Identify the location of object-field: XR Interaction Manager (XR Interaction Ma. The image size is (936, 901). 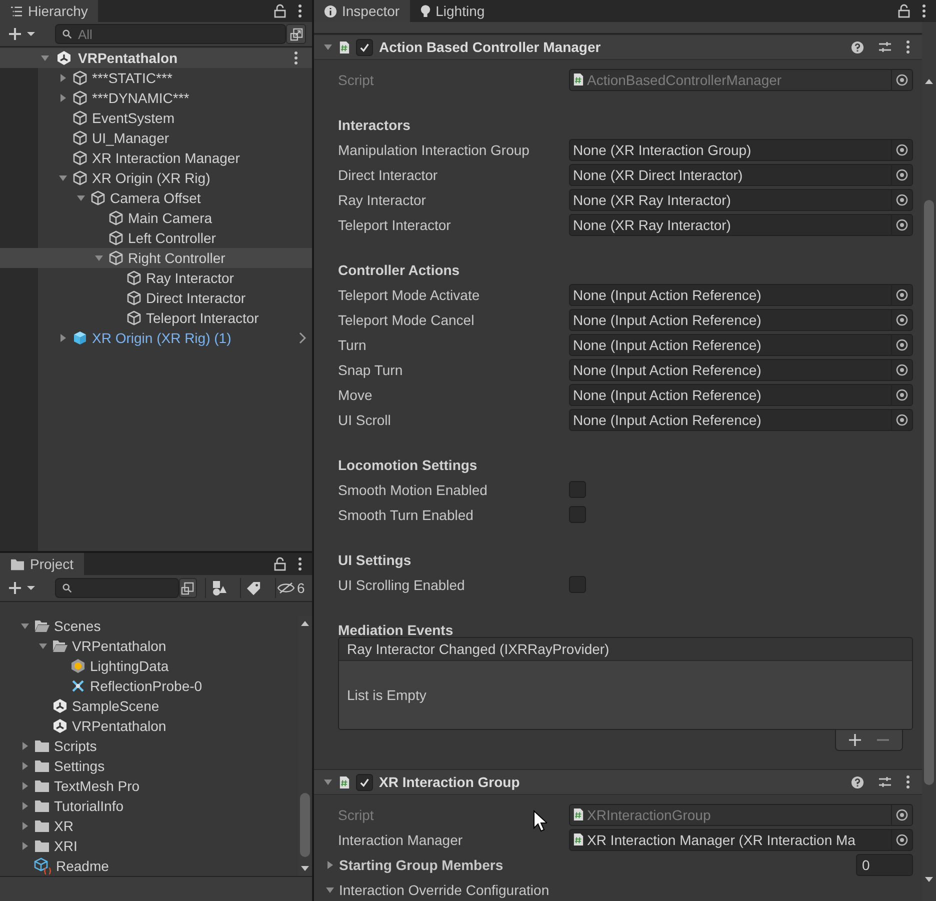
(741, 839).